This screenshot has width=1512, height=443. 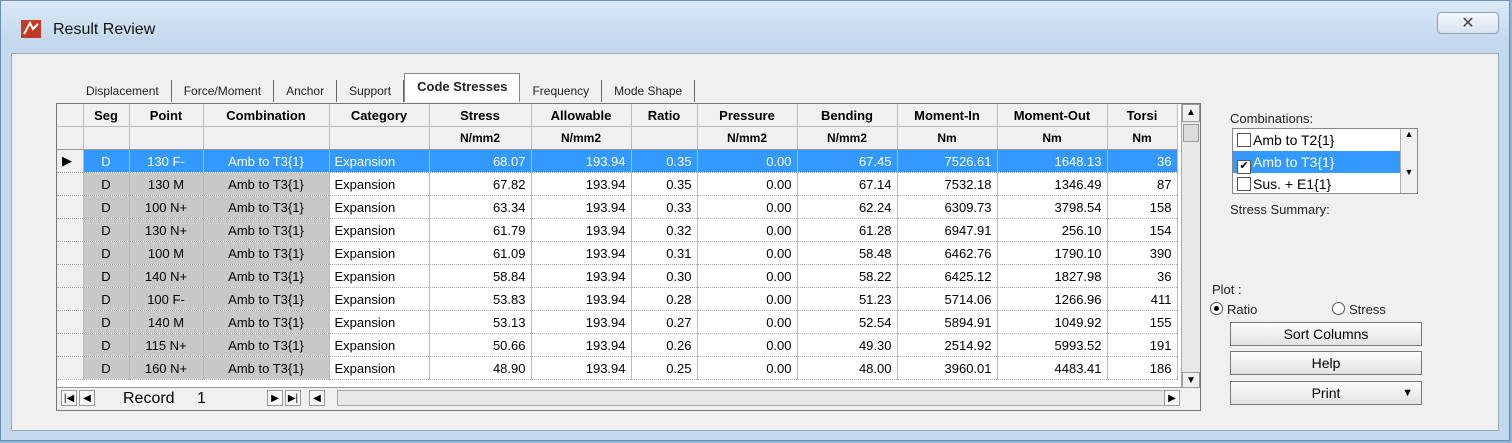 What do you see at coordinates (1468, 23) in the screenshot?
I see `close-button: ✕` at bounding box center [1468, 23].